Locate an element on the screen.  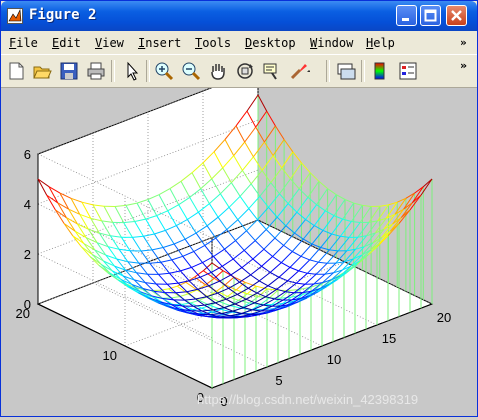
data-cursor-icon is located at coordinates (272, 71).